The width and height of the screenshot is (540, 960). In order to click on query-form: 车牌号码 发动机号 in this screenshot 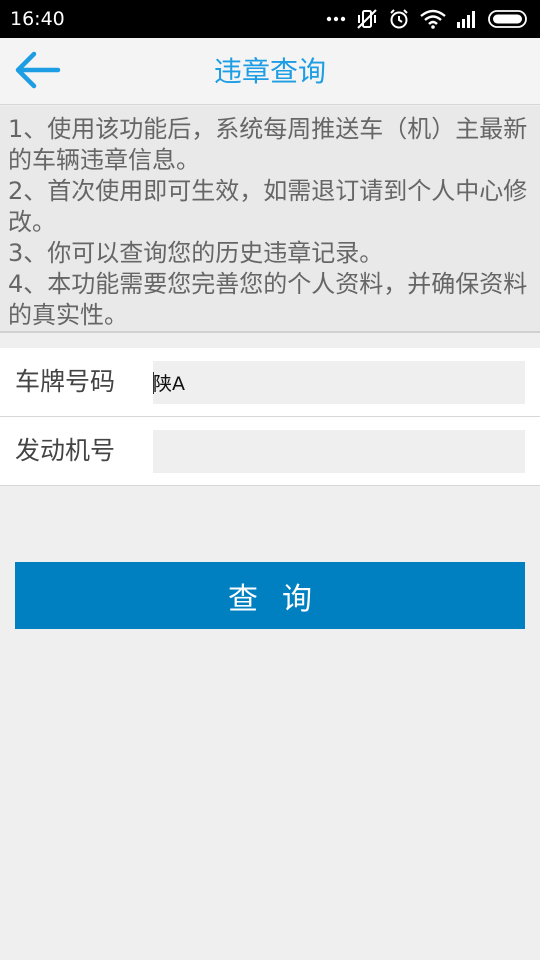, I will do `click(270, 417)`.